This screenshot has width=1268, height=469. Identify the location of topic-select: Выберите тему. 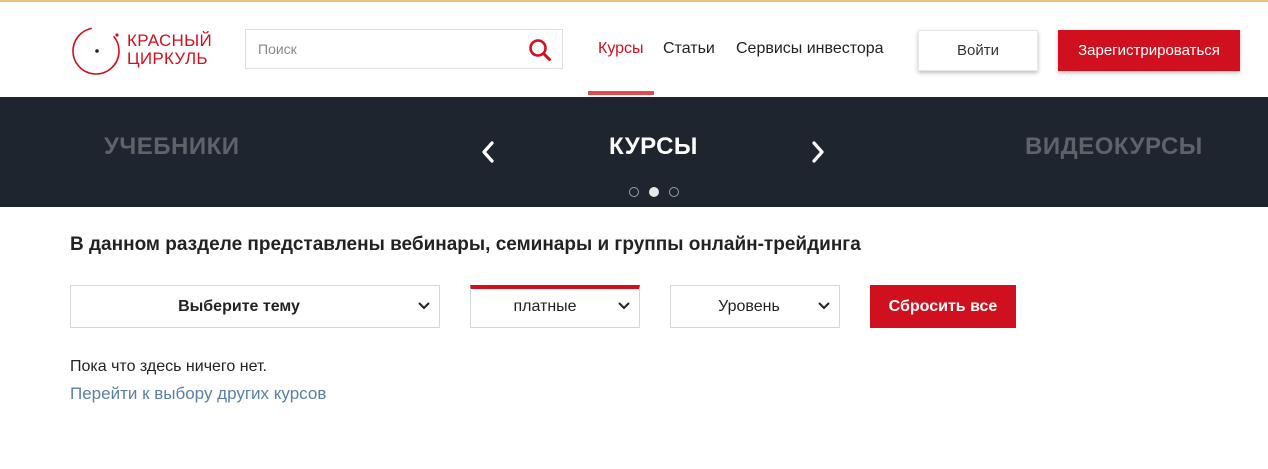
(255, 306).